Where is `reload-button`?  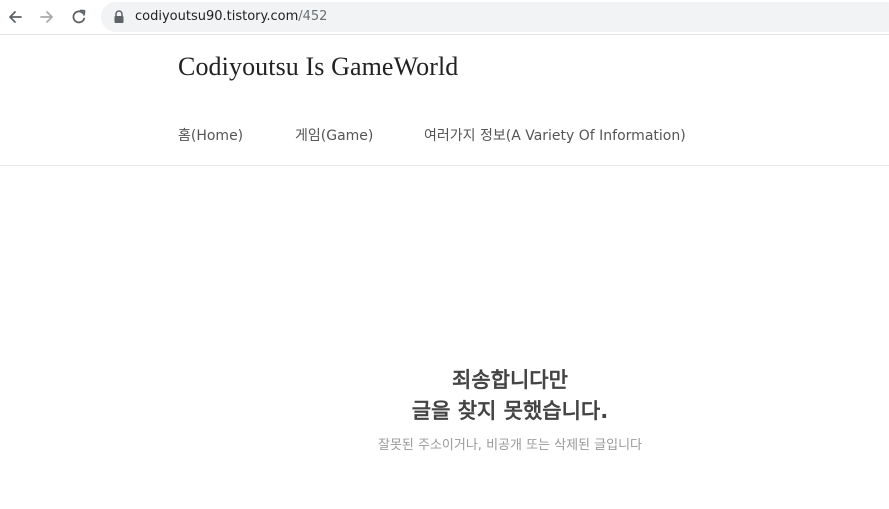 reload-button is located at coordinates (79, 17).